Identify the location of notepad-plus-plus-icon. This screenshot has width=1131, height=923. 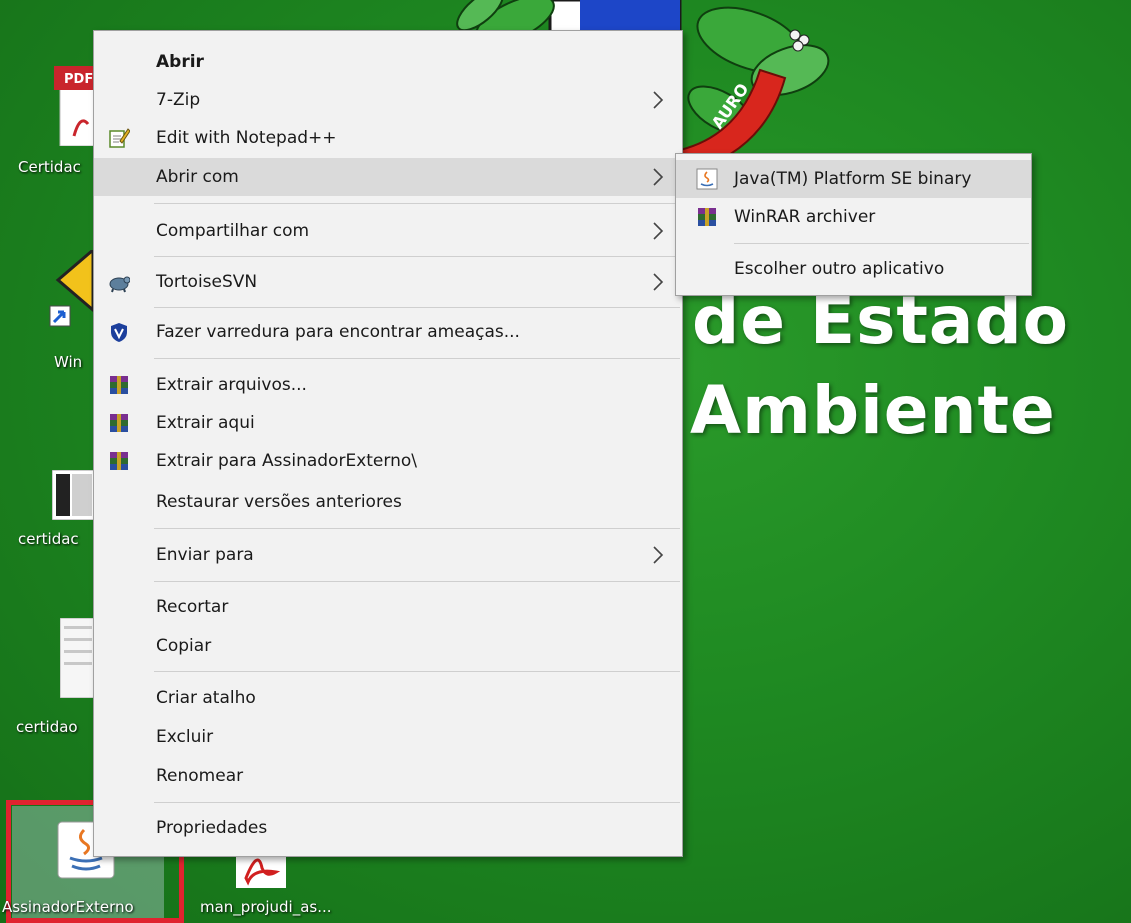
(119, 138).